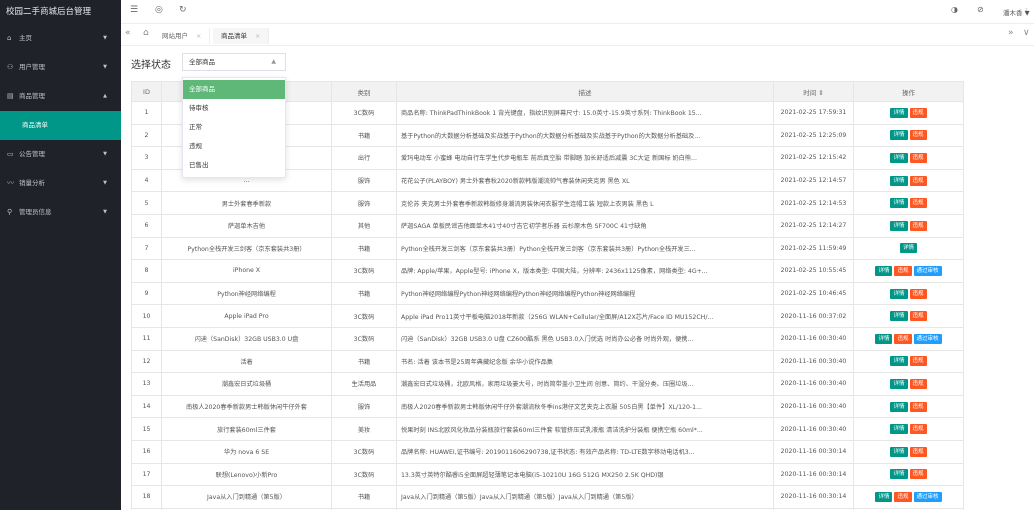 This screenshot has width=1034, height=510. Describe the element at coordinates (202, 62) in the screenshot. I see `status-select-value: 全部商品` at that location.